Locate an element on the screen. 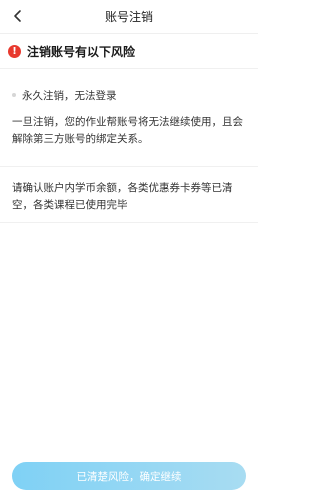 The image size is (320, 500). risk-paragraph-1: 一旦注销，您的作业帮账号将无法继续使用，且会解除第三方账号的绑定关系。 is located at coordinates (127, 130).